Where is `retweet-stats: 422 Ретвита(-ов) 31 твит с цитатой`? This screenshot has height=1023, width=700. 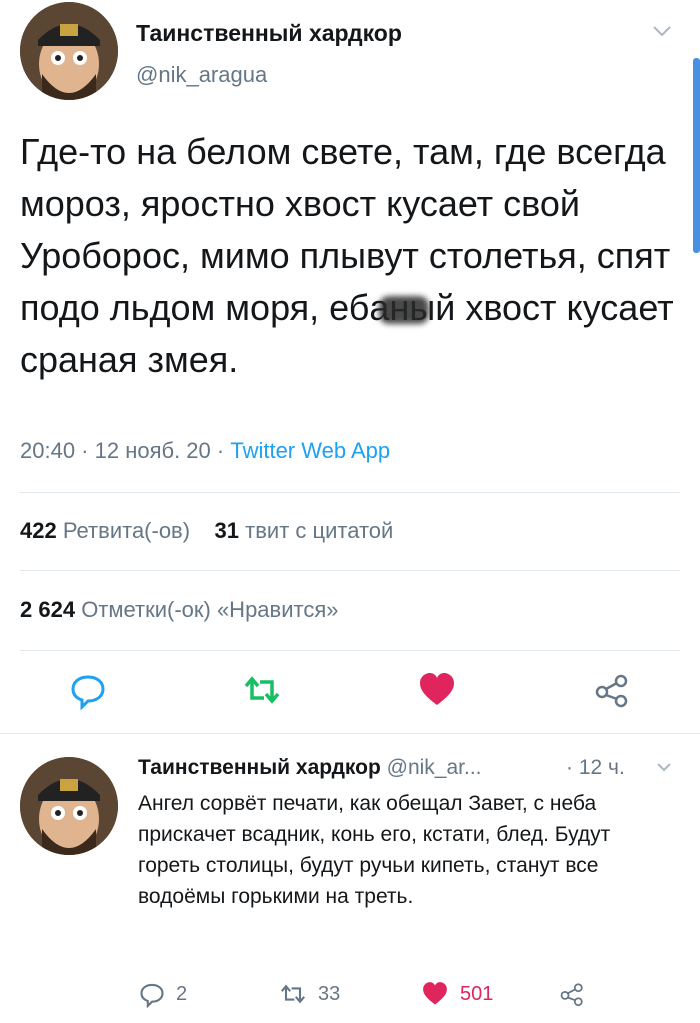 retweet-stats: 422 Ретвита(-ов) 31 твит с цитатой is located at coordinates (206, 531).